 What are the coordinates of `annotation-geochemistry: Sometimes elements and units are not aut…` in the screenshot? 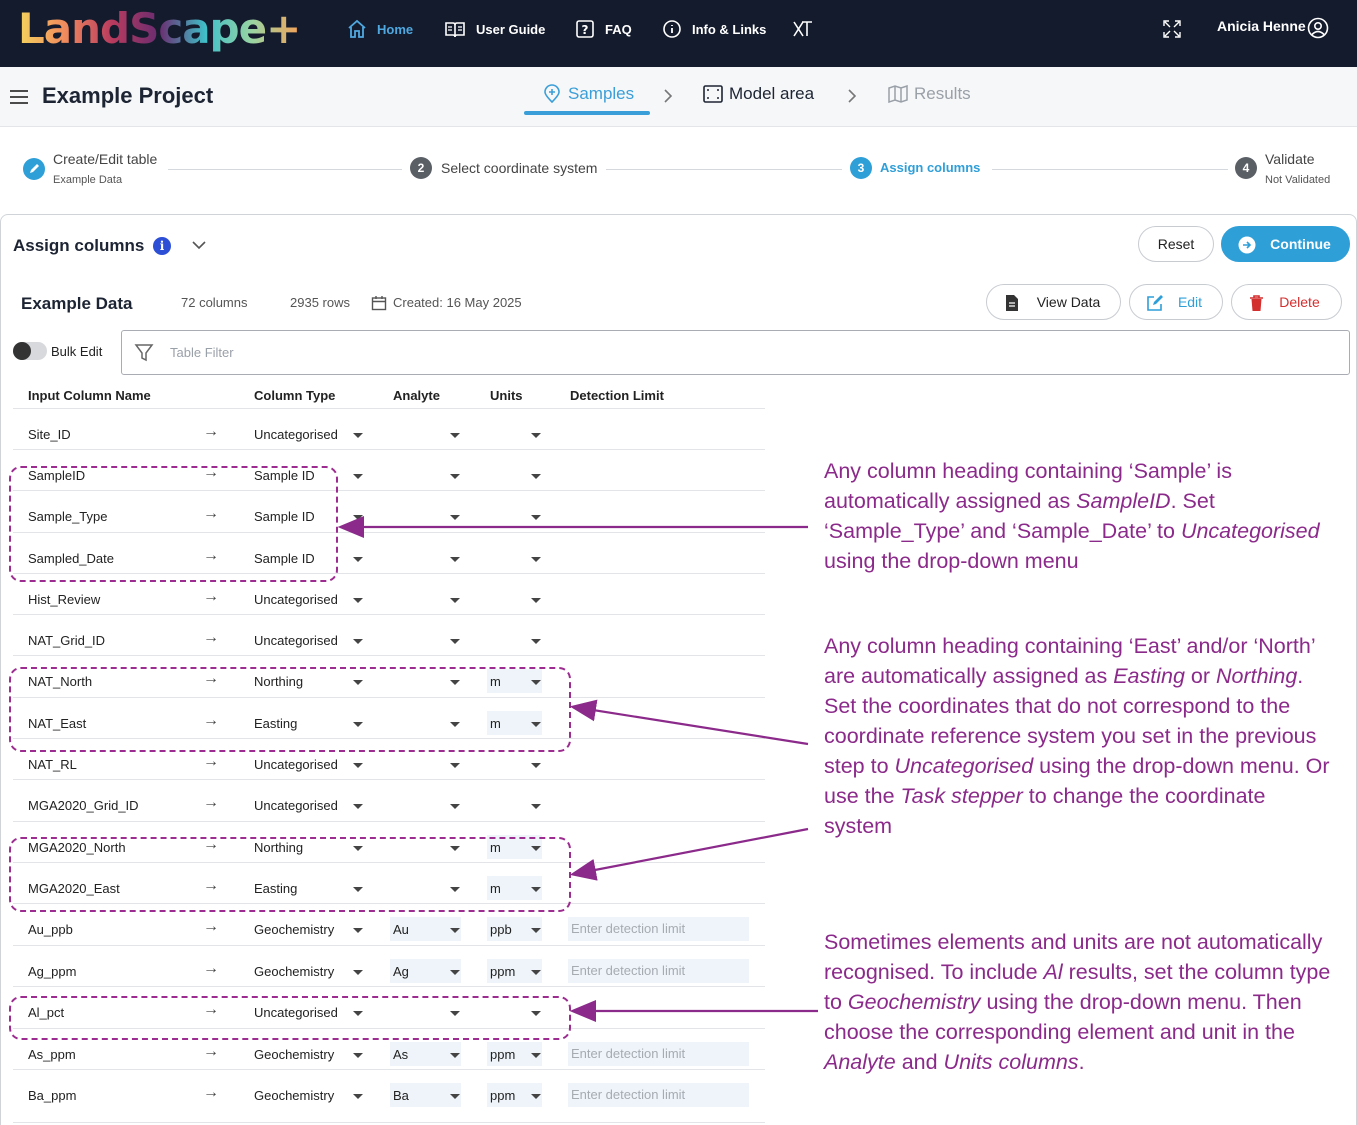 It's located at (1077, 1002).